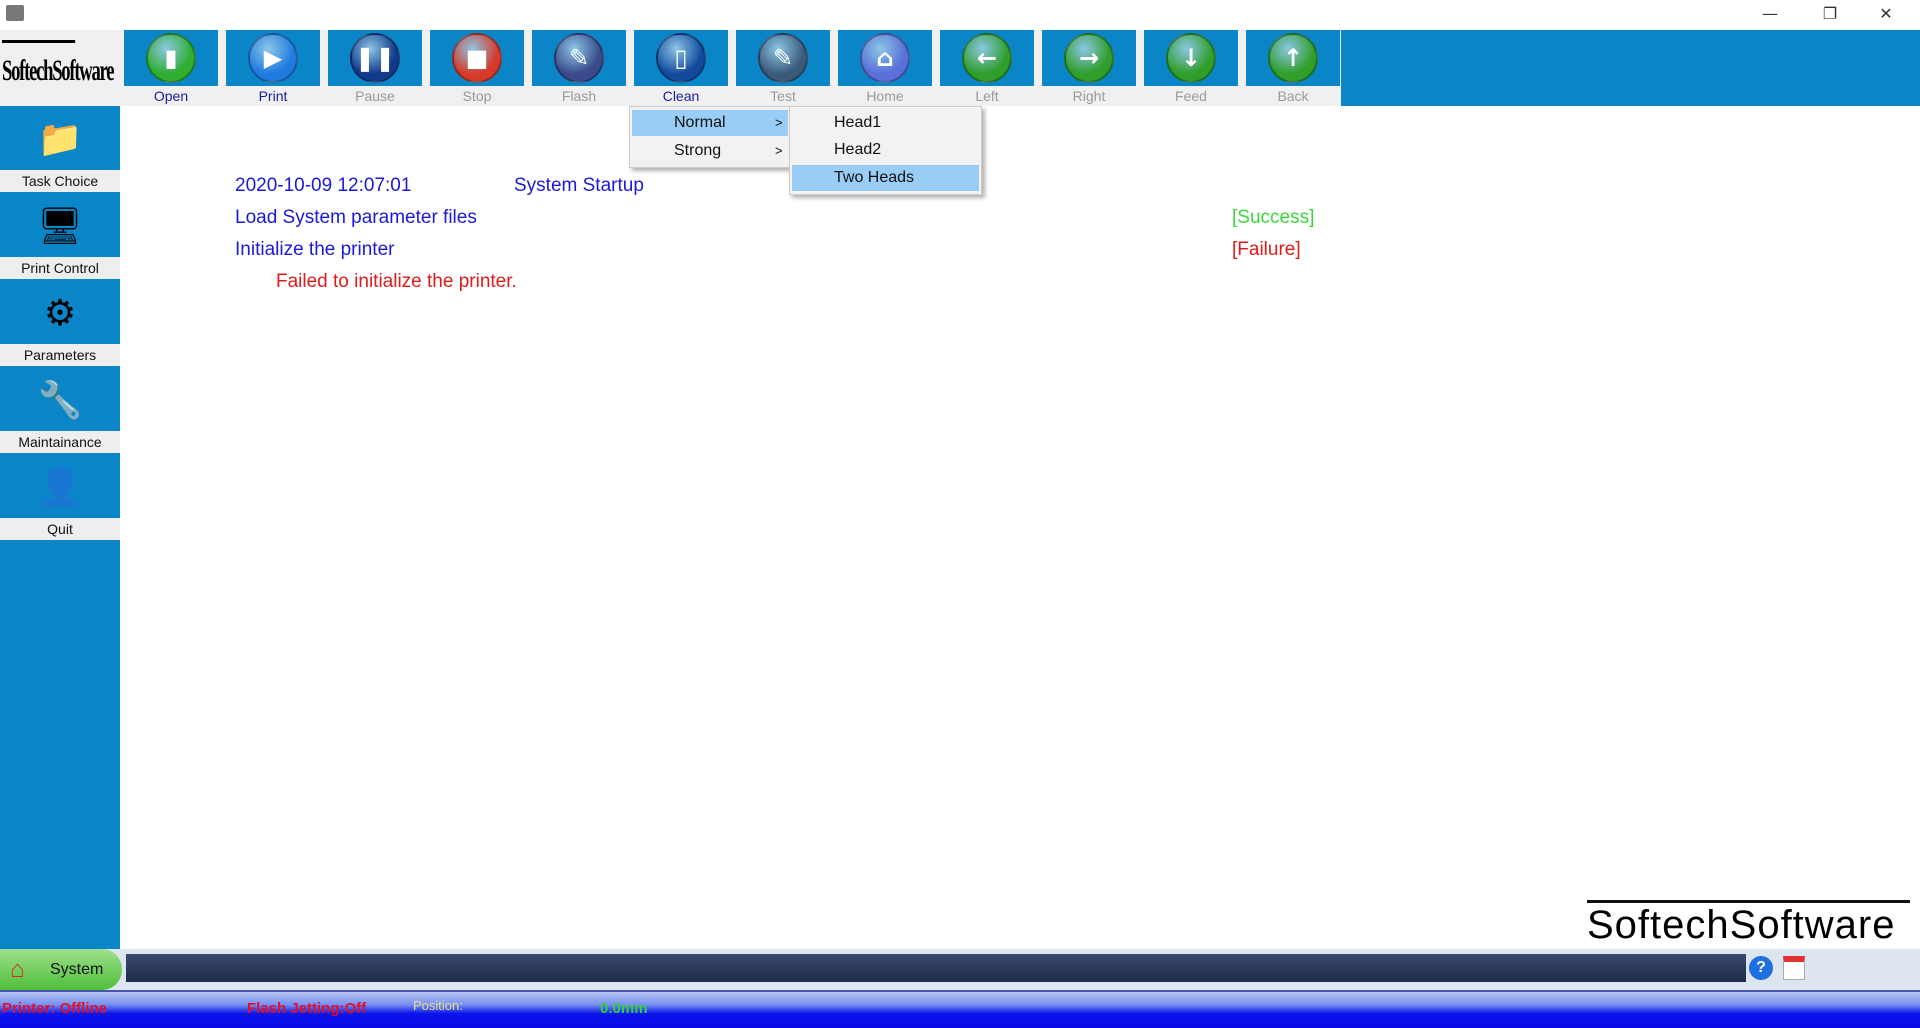 The height and width of the screenshot is (1028, 1920). I want to click on sidebar-item-print-control: 🖥 Print Control, so click(60, 237).